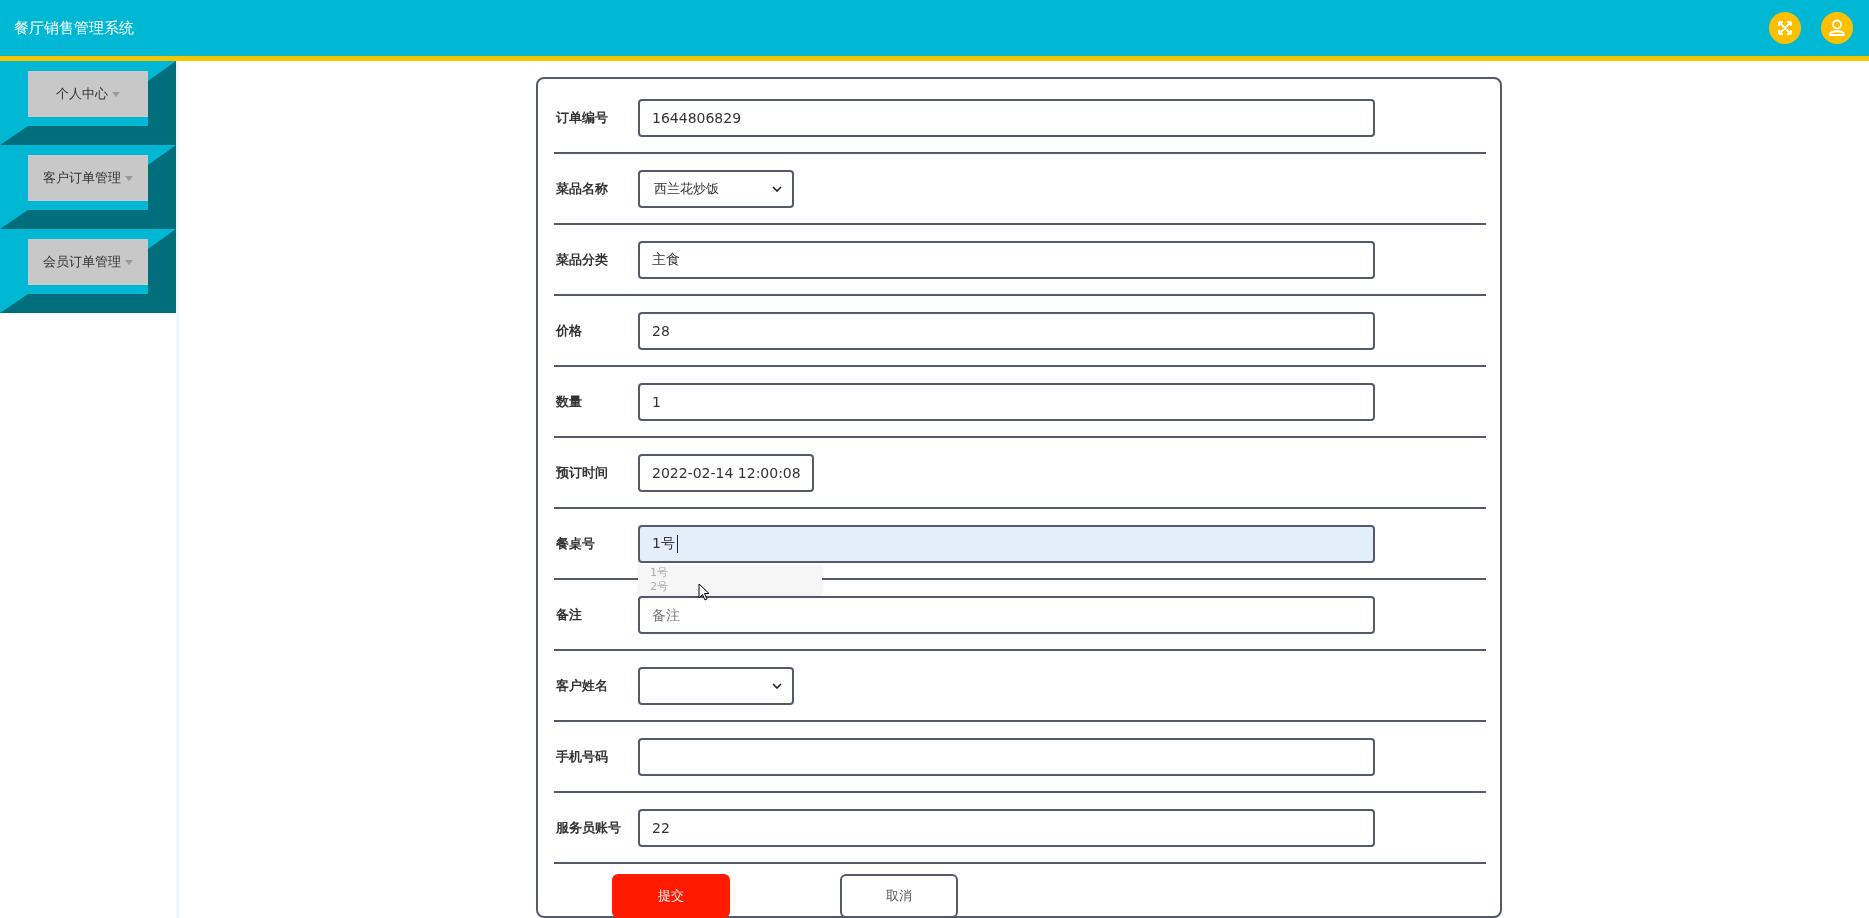 This screenshot has height=918, width=1869. What do you see at coordinates (588, 827) in the screenshot?
I see `field-label: 服务员账号` at bounding box center [588, 827].